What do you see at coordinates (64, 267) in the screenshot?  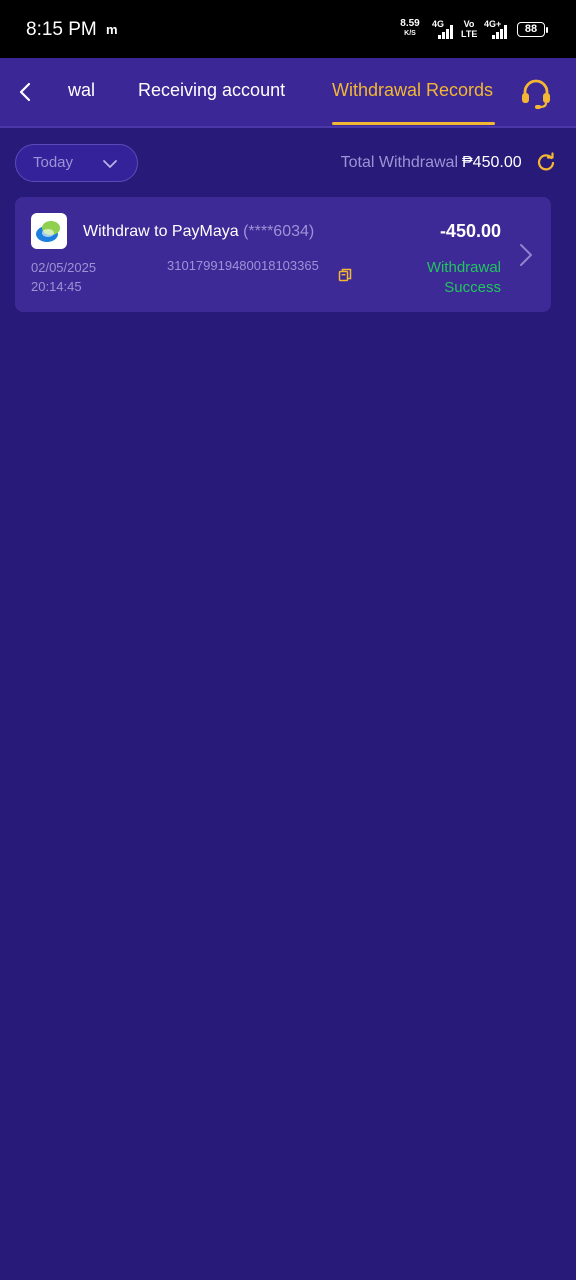 I see `record-date: 02/05/2025` at bounding box center [64, 267].